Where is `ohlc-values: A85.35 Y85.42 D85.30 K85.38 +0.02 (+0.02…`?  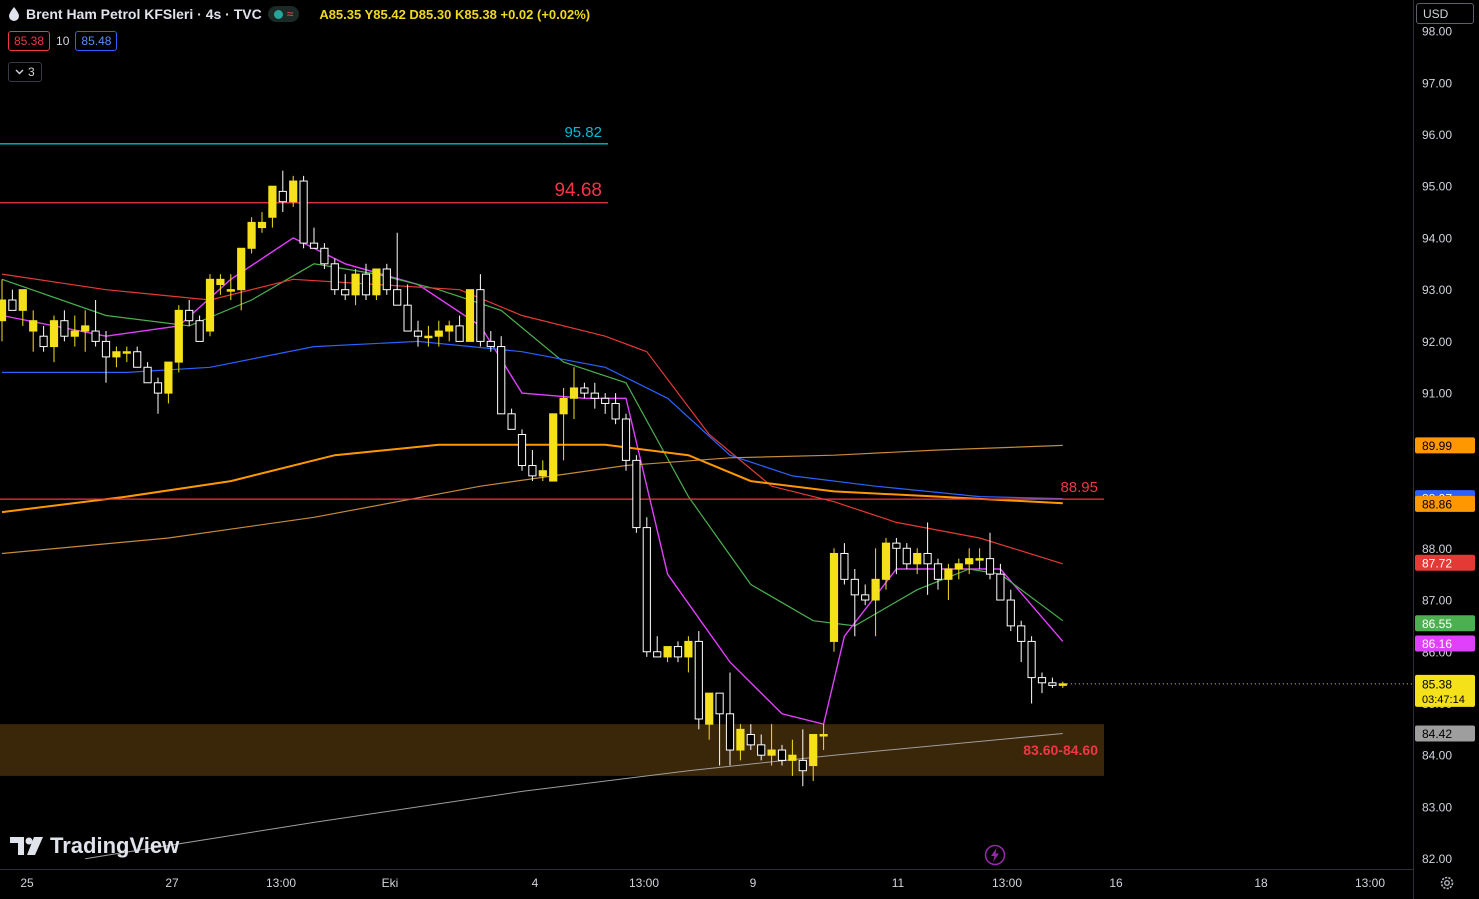 ohlc-values: A85.35 Y85.42 D85.30 K85.38 +0.02 (+0.02… is located at coordinates (455, 14).